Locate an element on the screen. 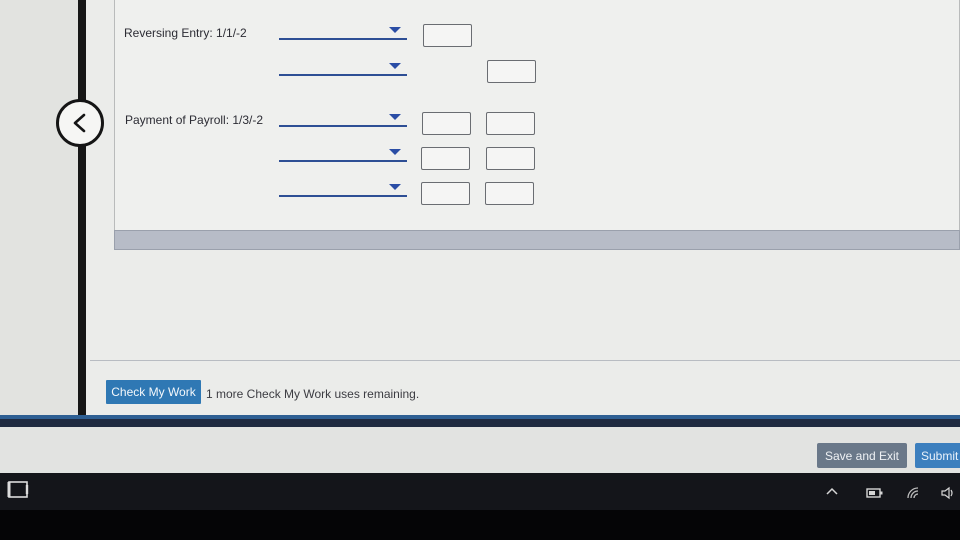  submit-button: Submit is located at coordinates (937, 455).